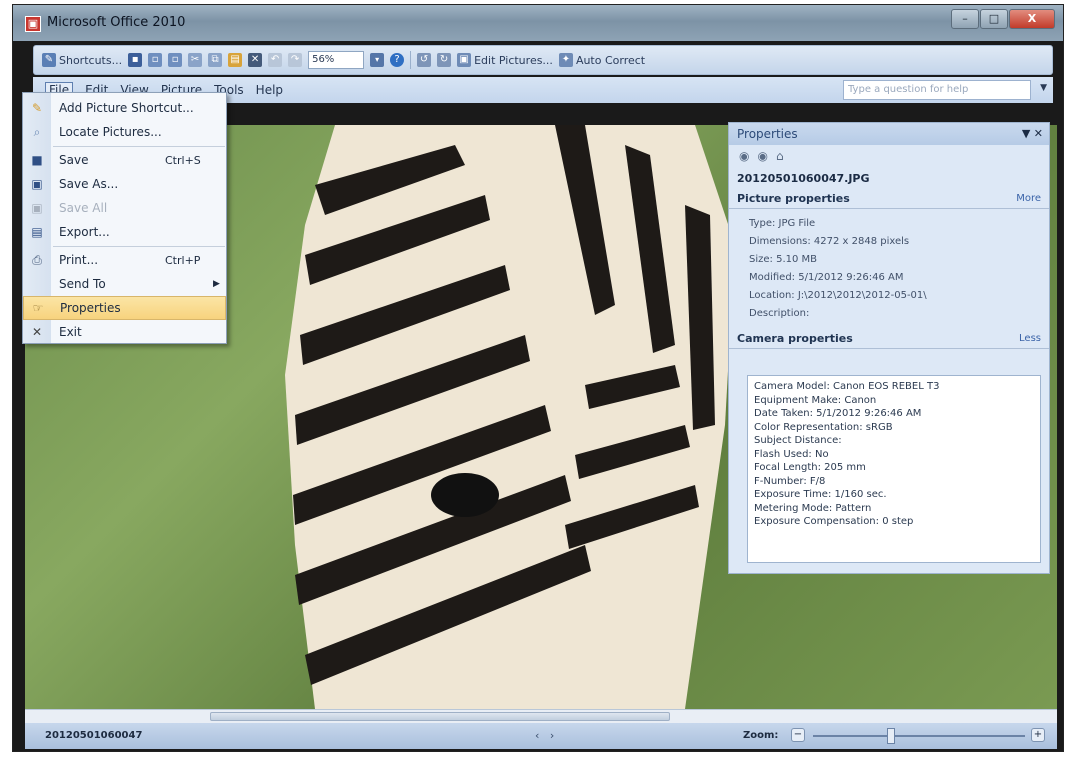 This screenshot has width=1076, height=765. Describe the element at coordinates (37, 208) in the screenshot. I see `save-all-icon: ▣` at that location.